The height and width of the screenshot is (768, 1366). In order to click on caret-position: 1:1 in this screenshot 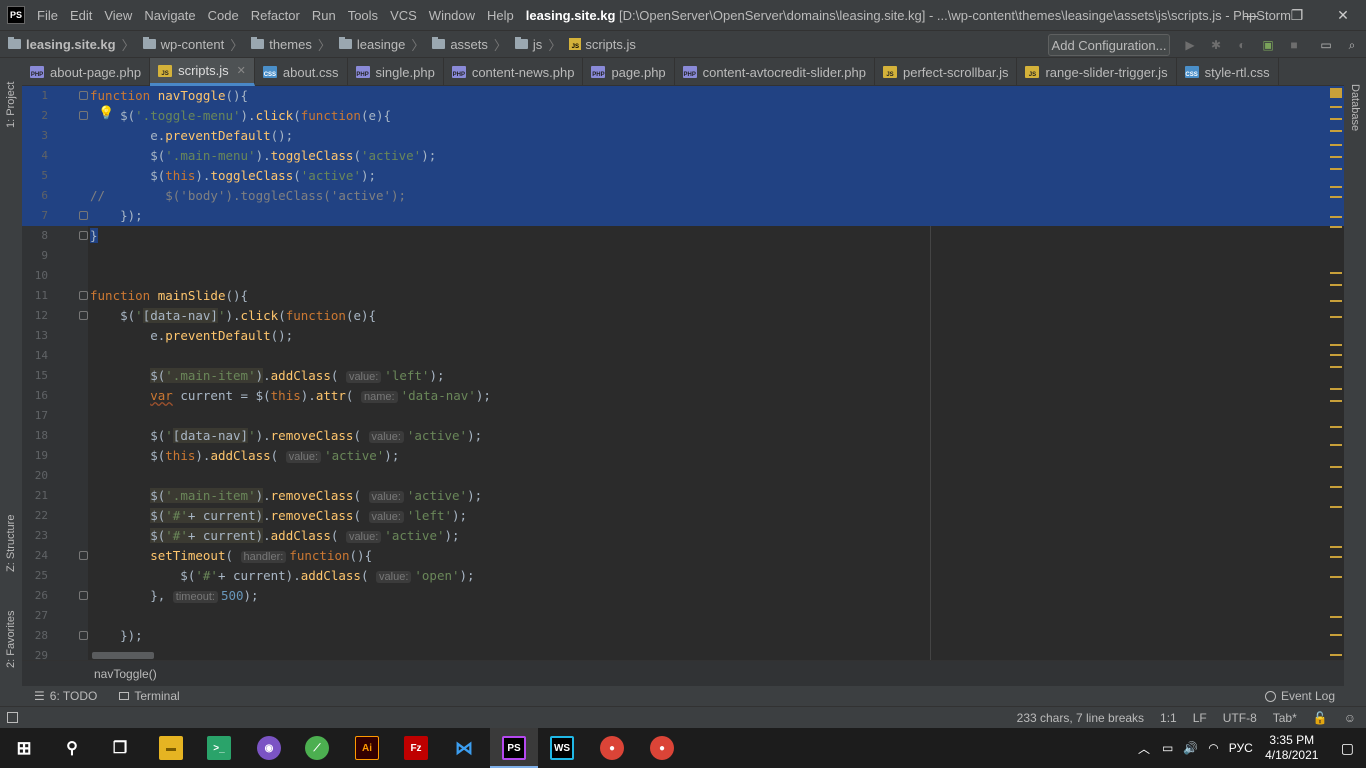, I will do `click(1168, 718)`.